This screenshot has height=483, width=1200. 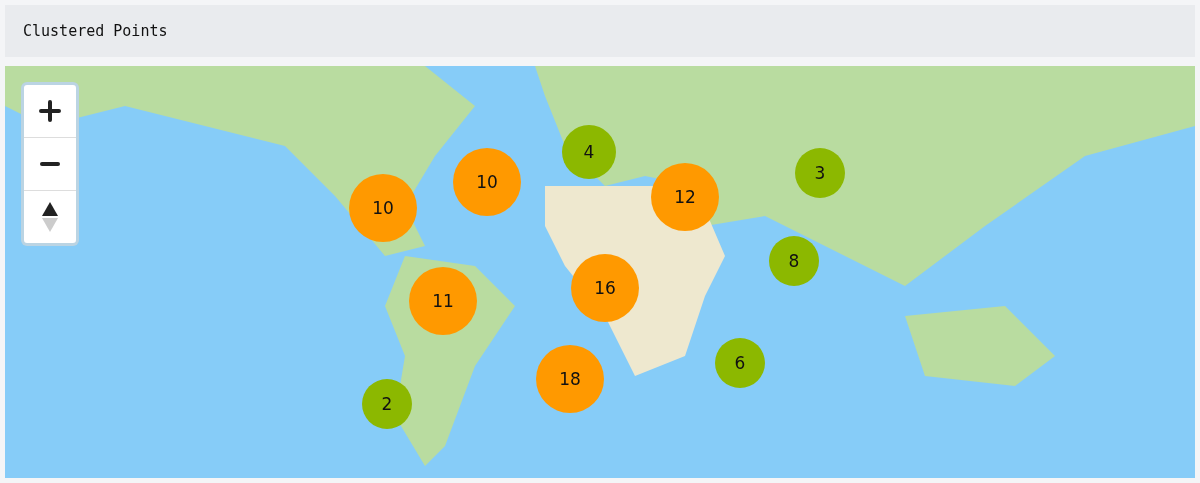 What do you see at coordinates (50, 111) in the screenshot?
I see `plus-icon` at bounding box center [50, 111].